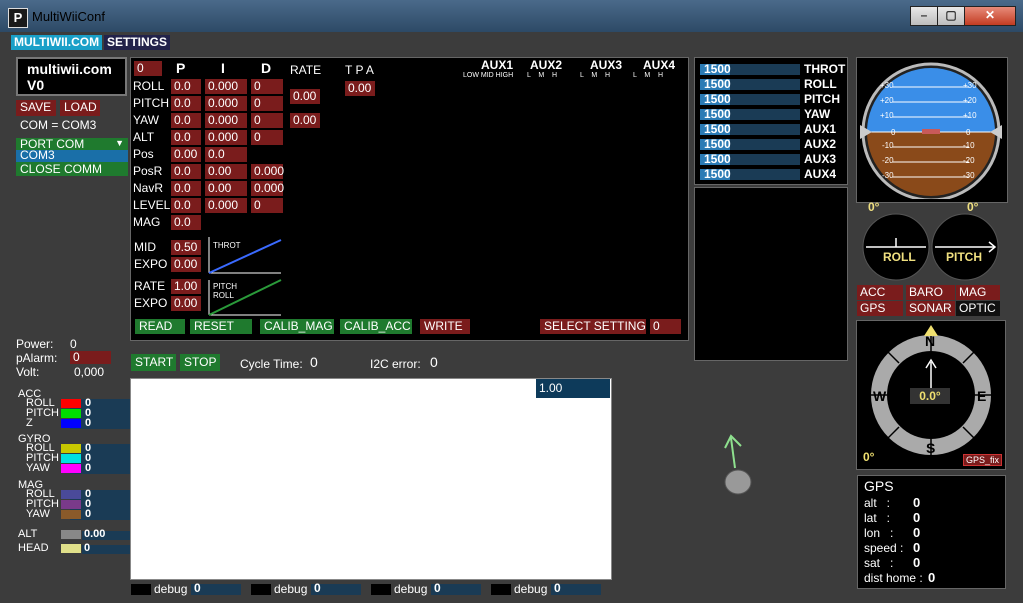  Describe the element at coordinates (990, 16) in the screenshot. I see `close-button: ✕` at that location.